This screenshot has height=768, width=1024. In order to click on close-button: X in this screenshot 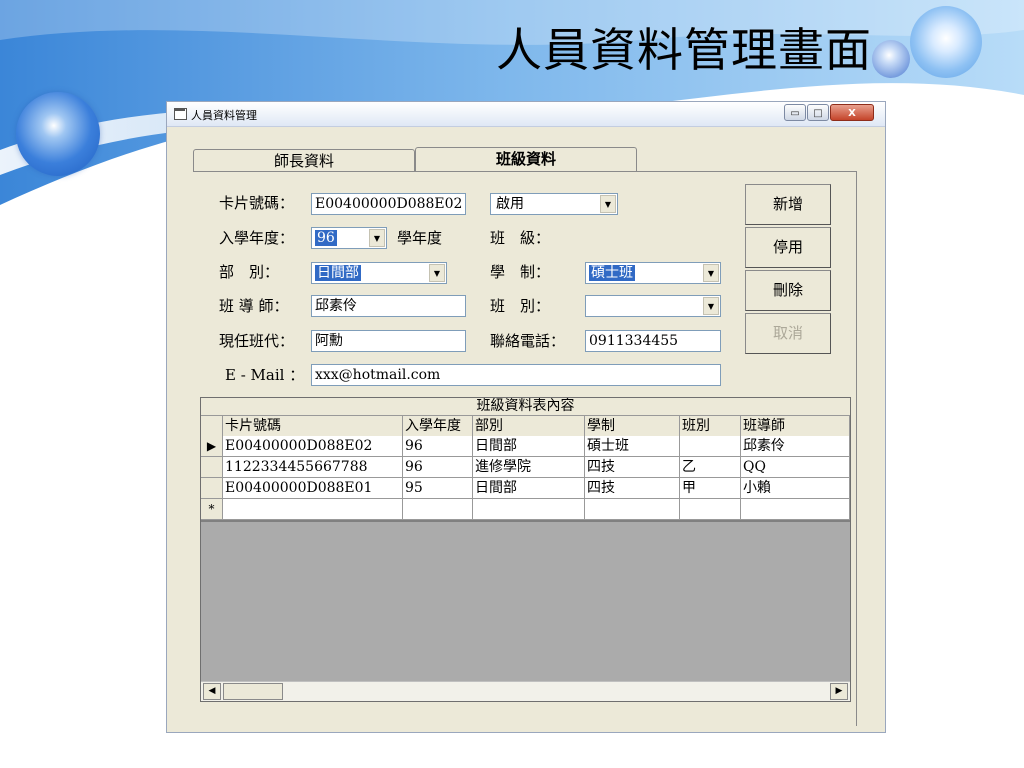, I will do `click(852, 112)`.